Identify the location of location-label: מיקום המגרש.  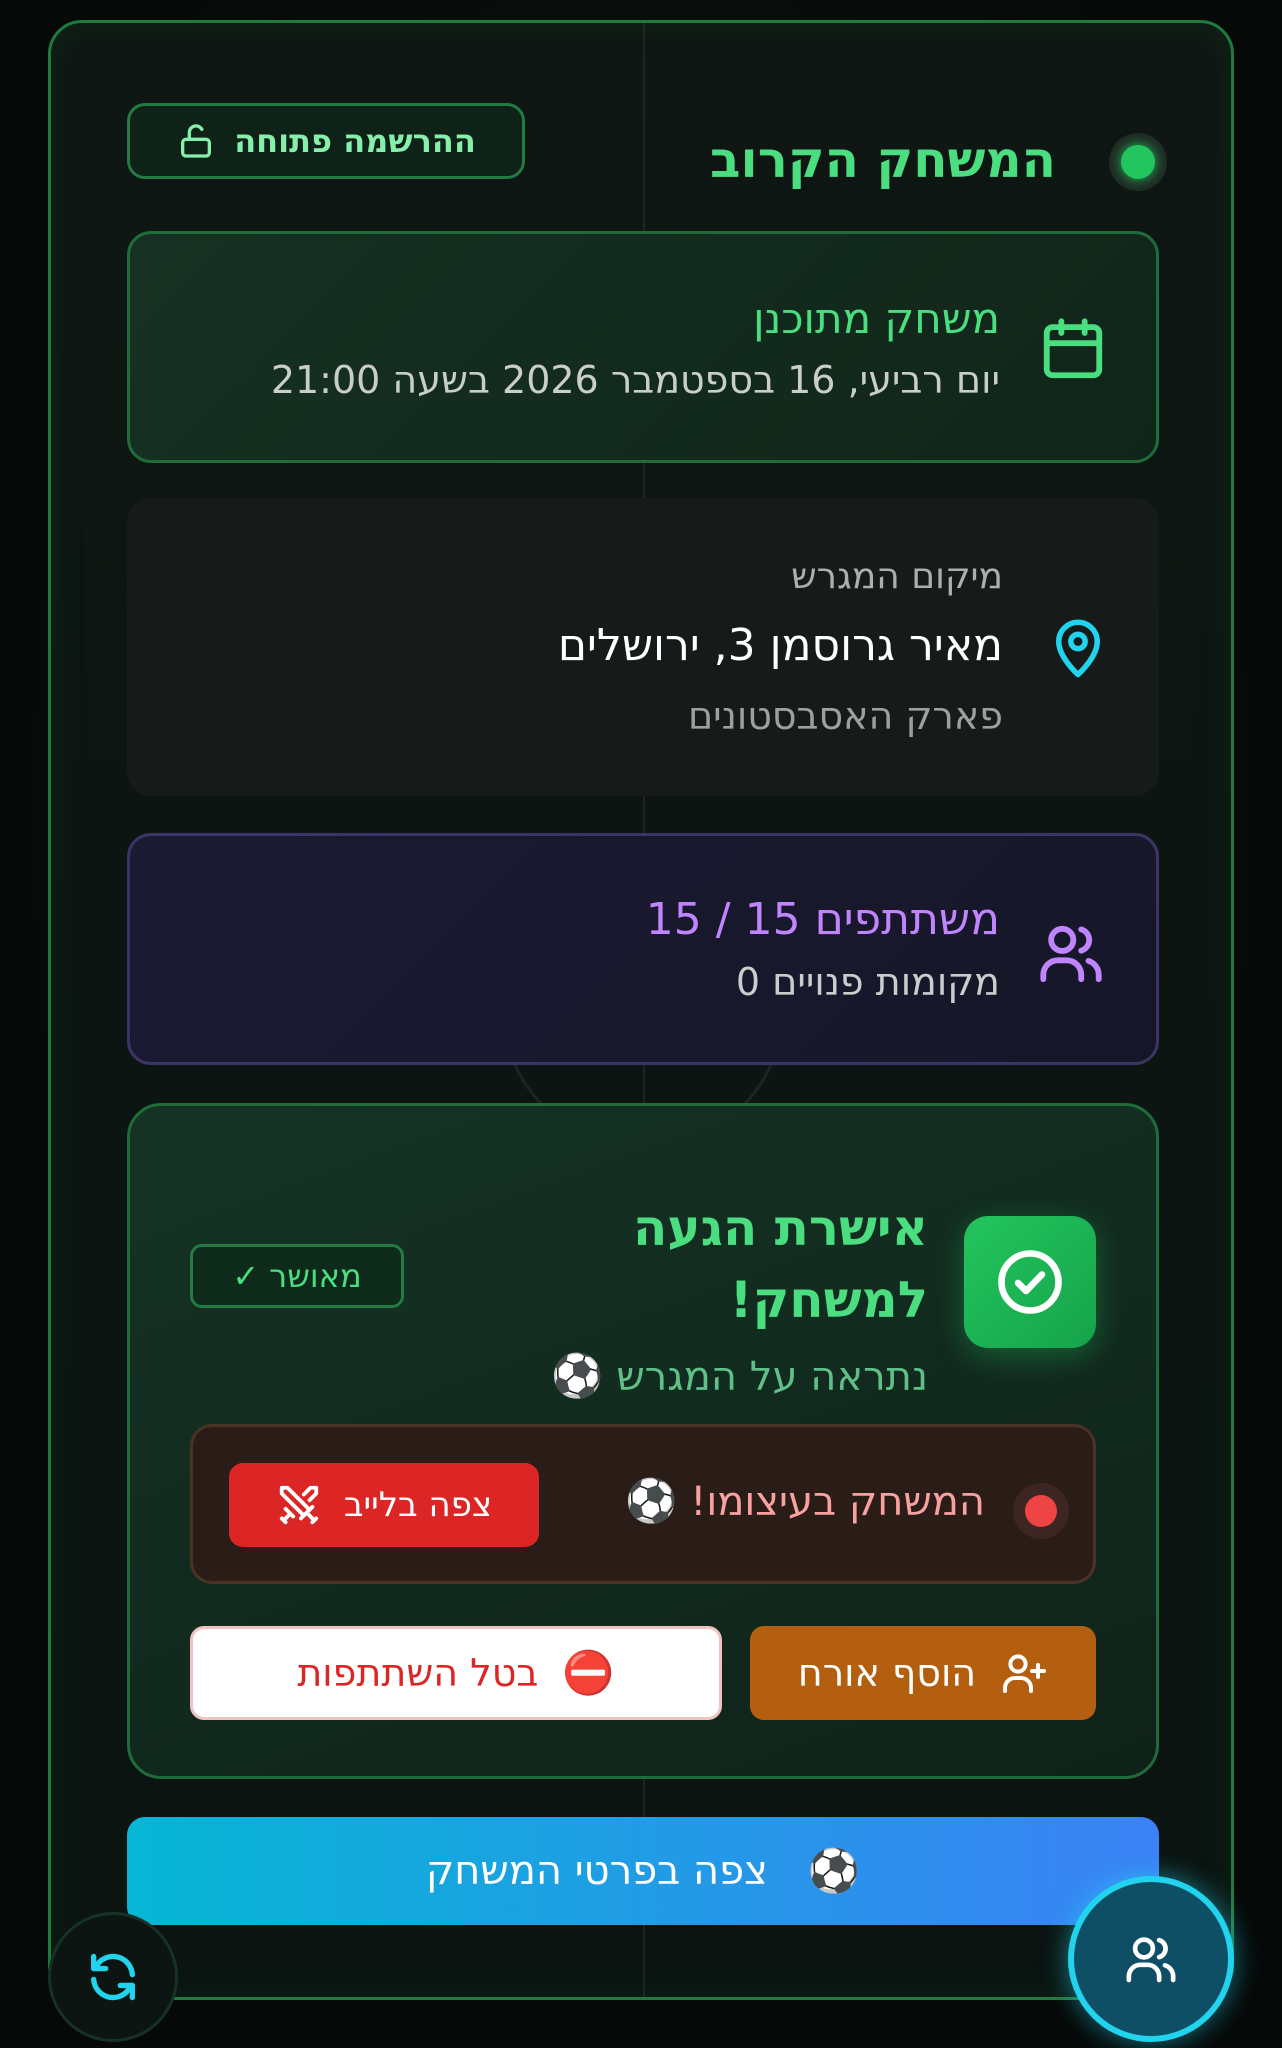
(897, 576).